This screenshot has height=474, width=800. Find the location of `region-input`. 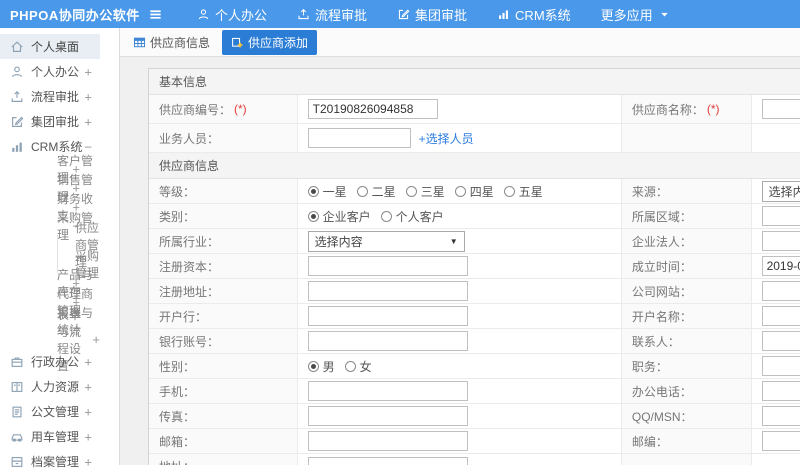

region-input is located at coordinates (780, 216).